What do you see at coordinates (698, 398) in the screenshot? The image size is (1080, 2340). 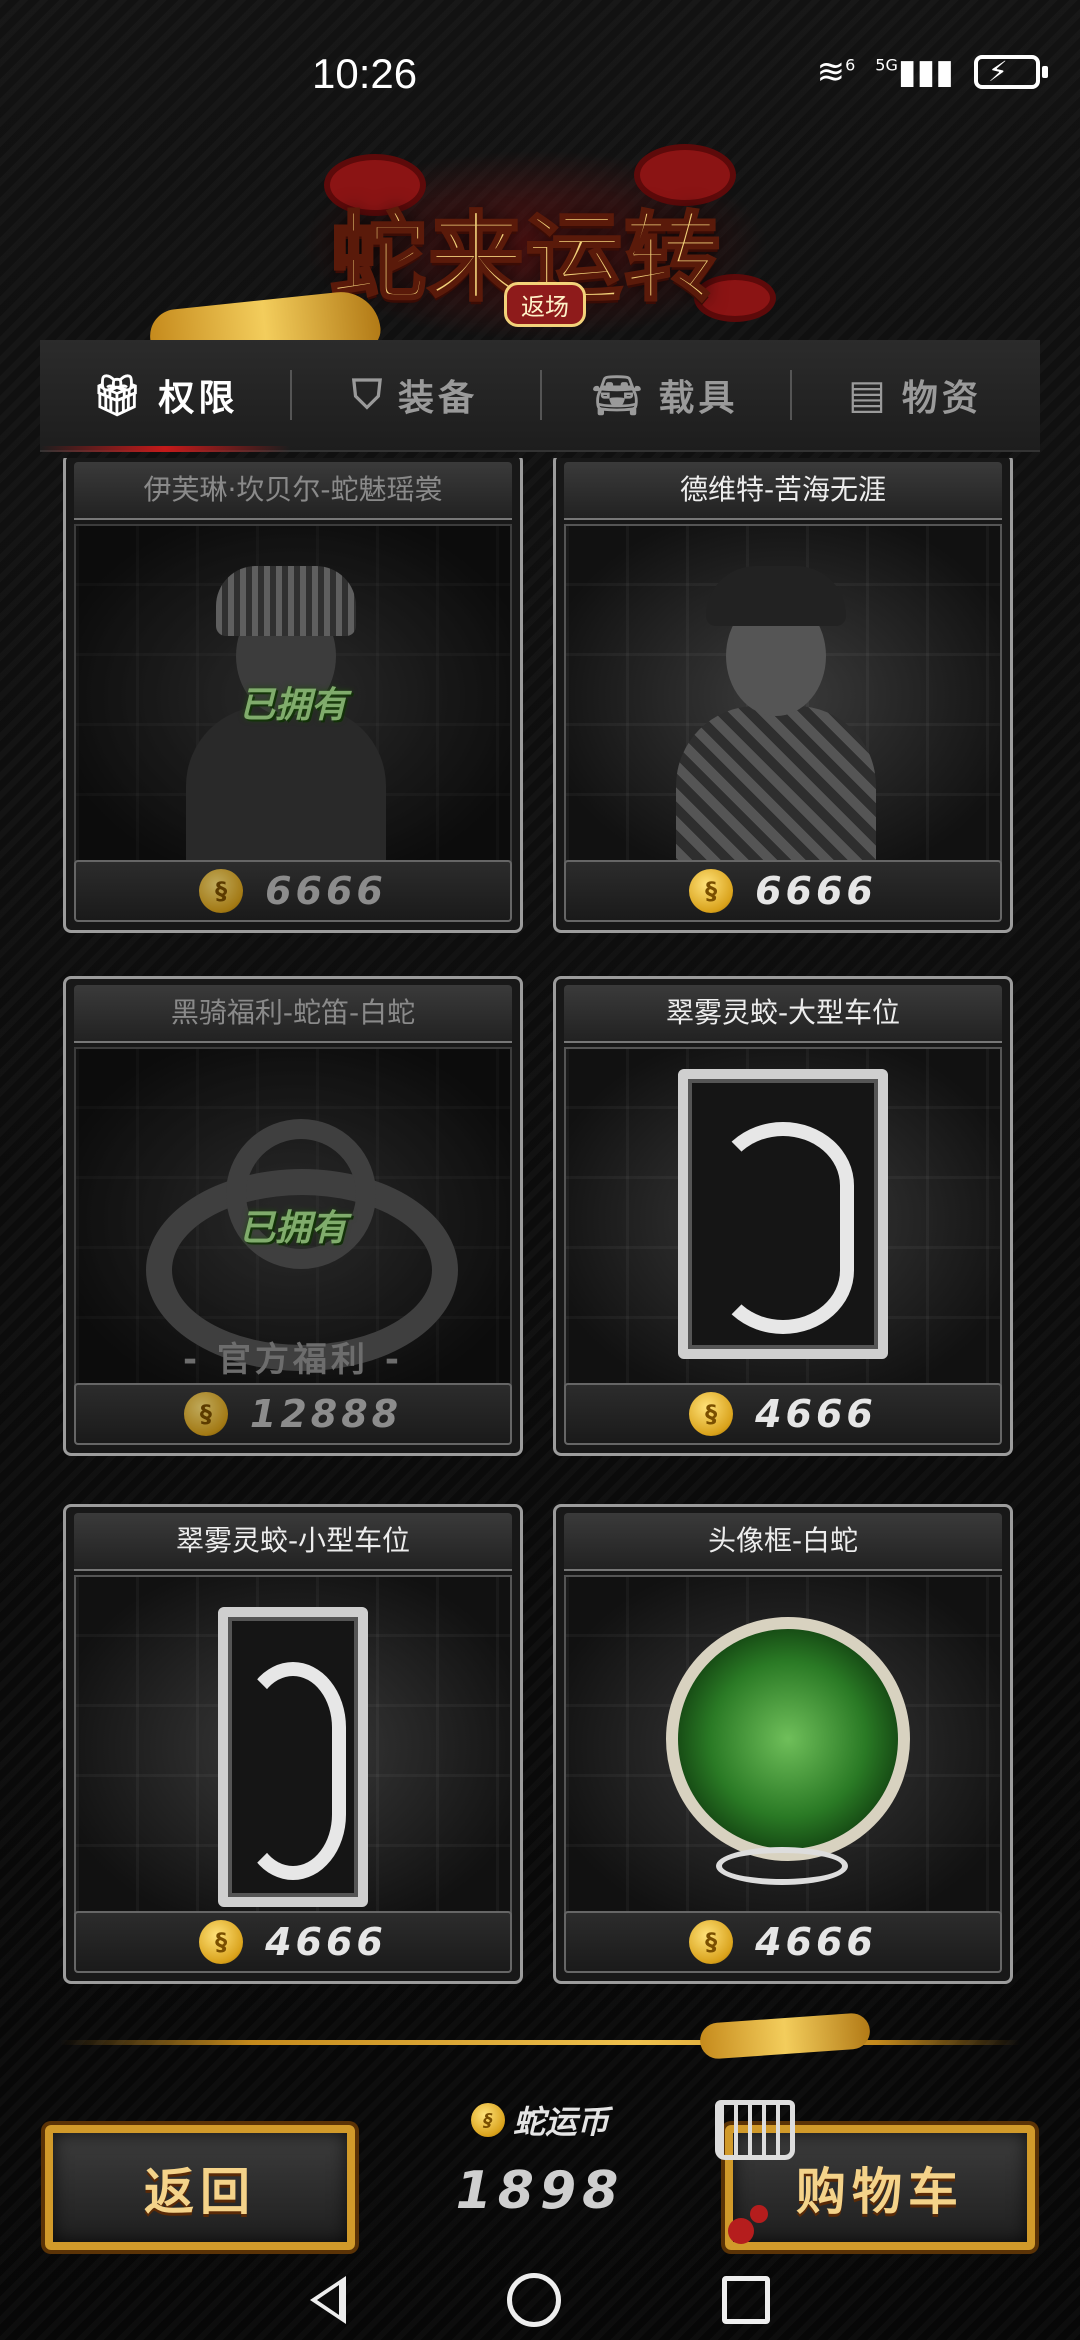 I see `tab-label: 载具` at bounding box center [698, 398].